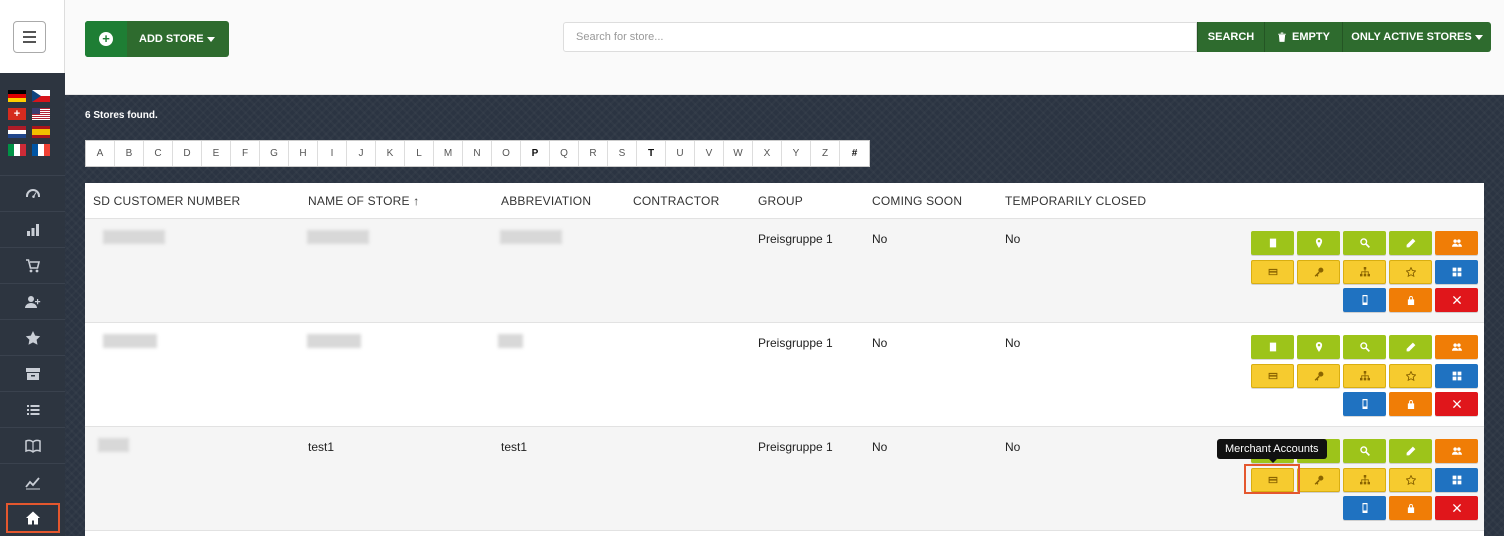 This screenshot has width=1504, height=536. I want to click on search-input, so click(880, 37).